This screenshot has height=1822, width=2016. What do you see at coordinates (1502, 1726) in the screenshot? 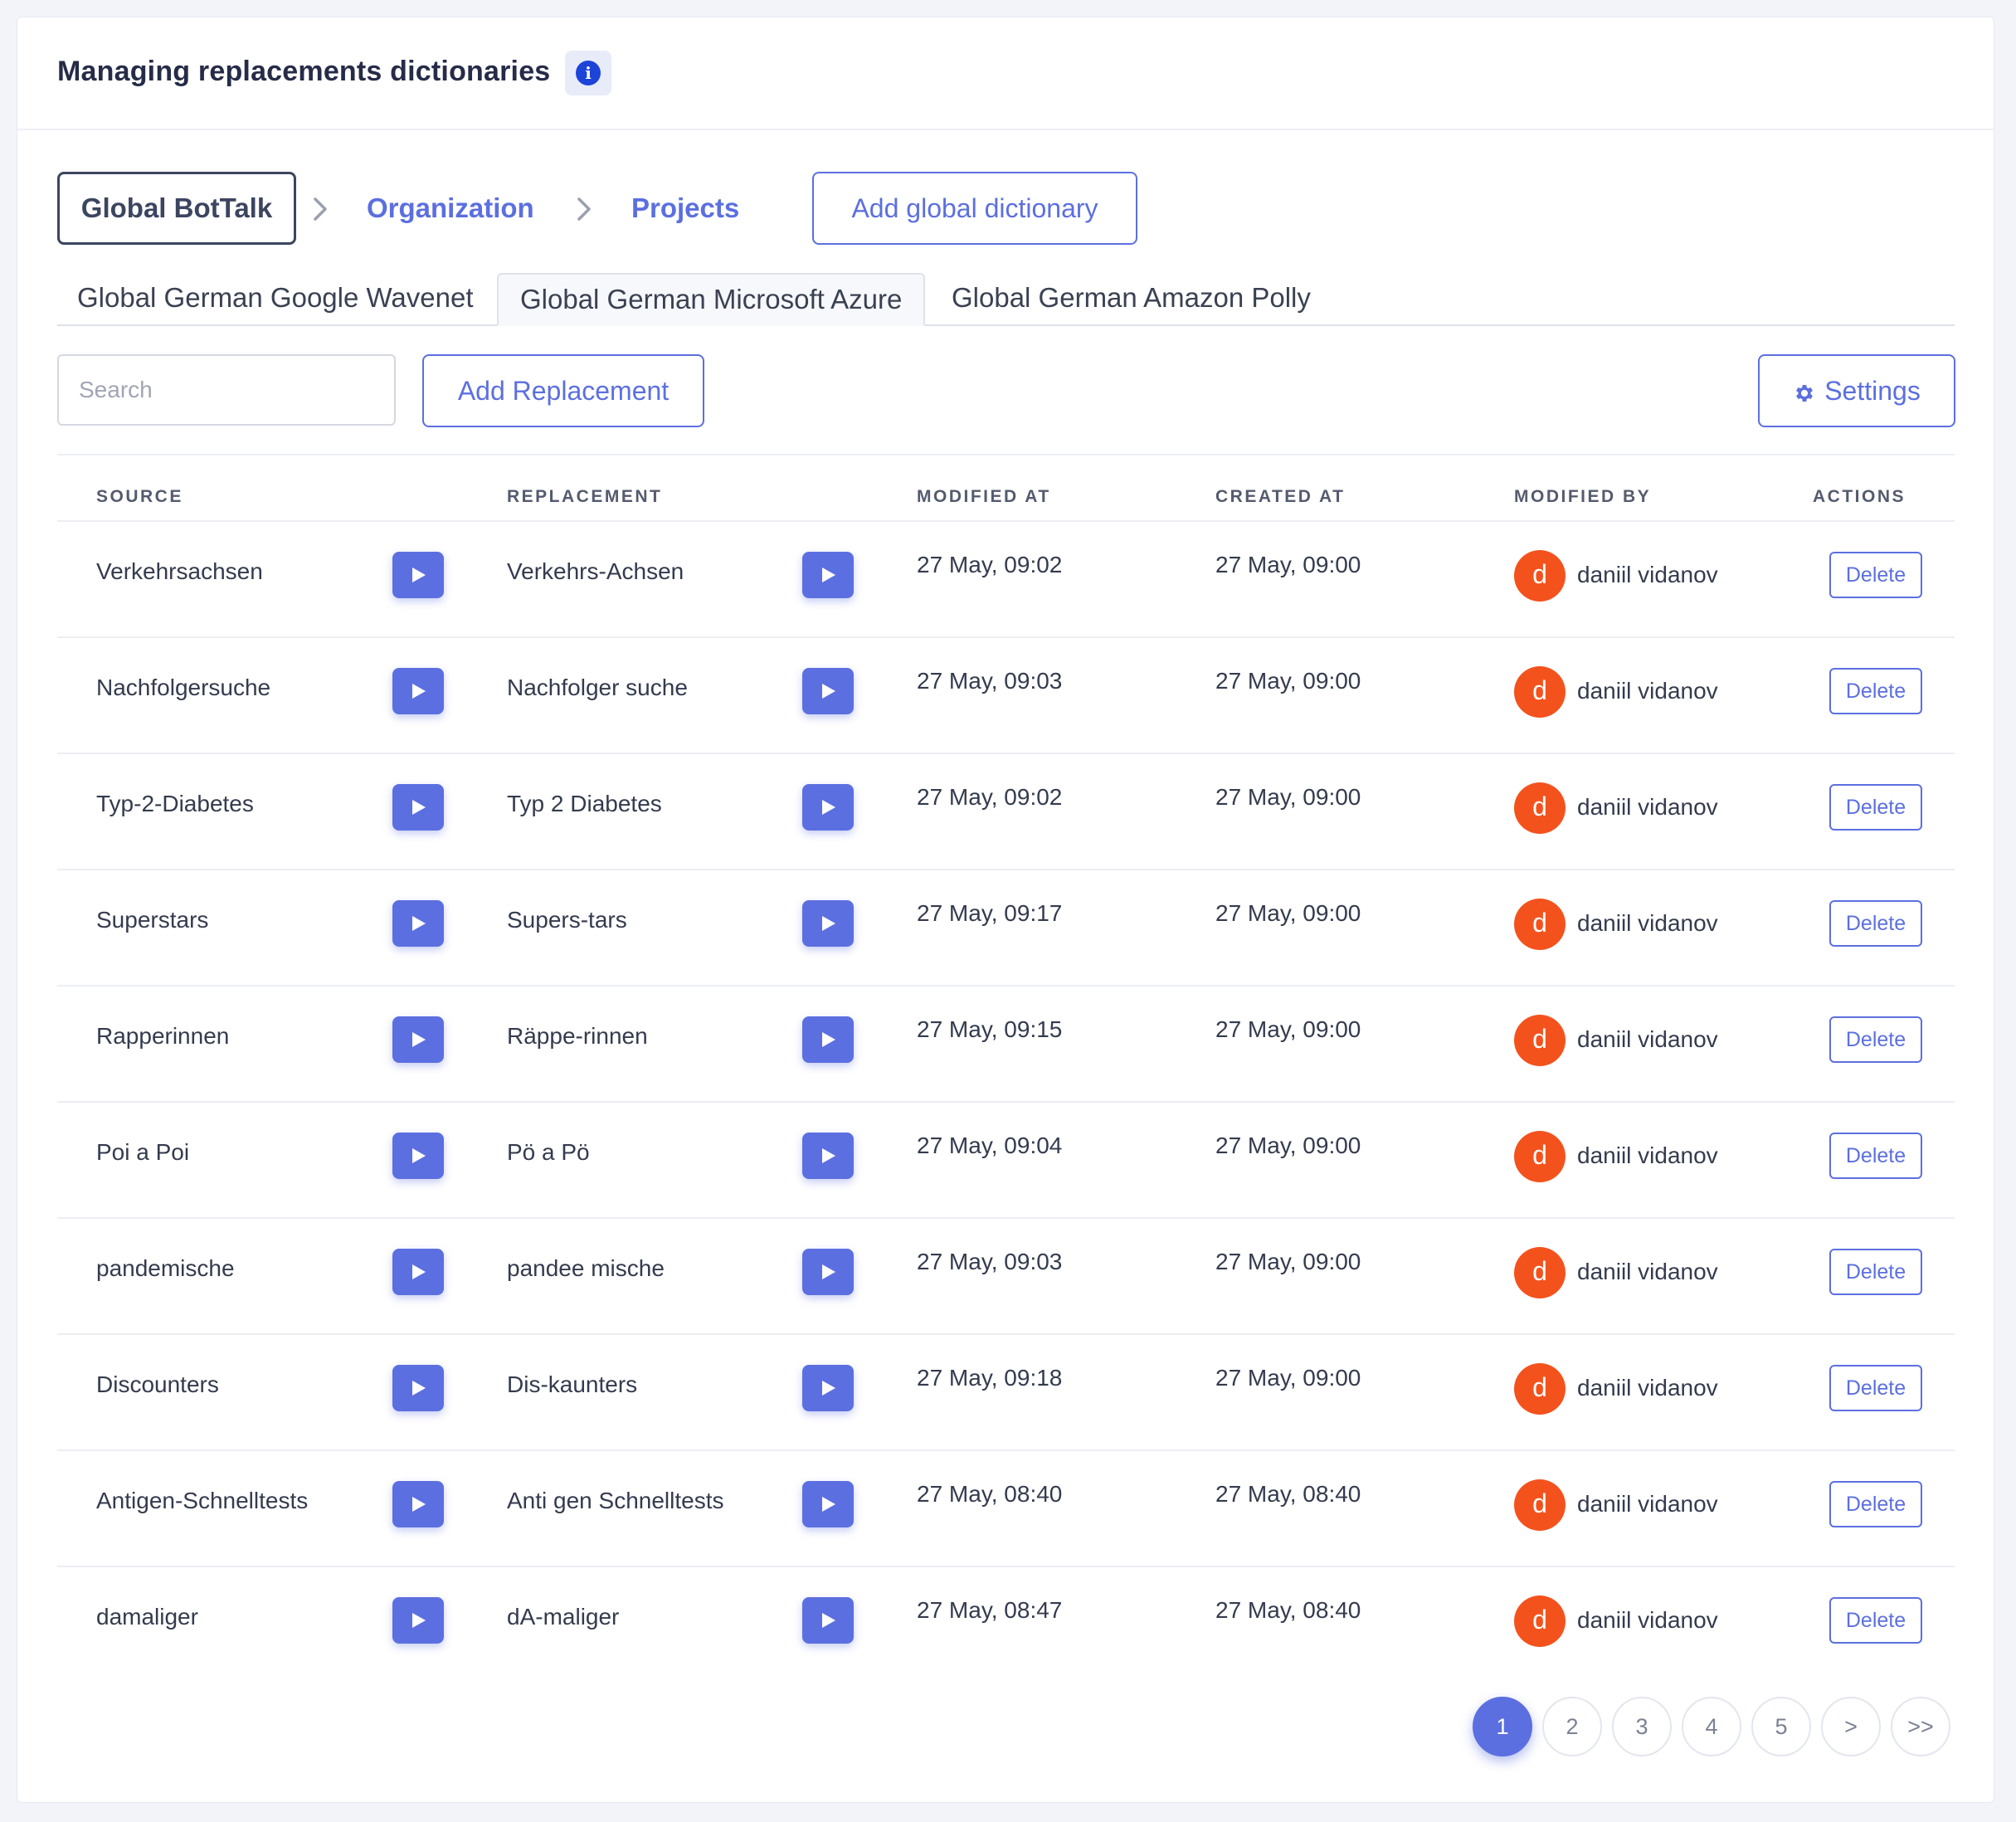
I see `page-button-1: 1` at bounding box center [1502, 1726].